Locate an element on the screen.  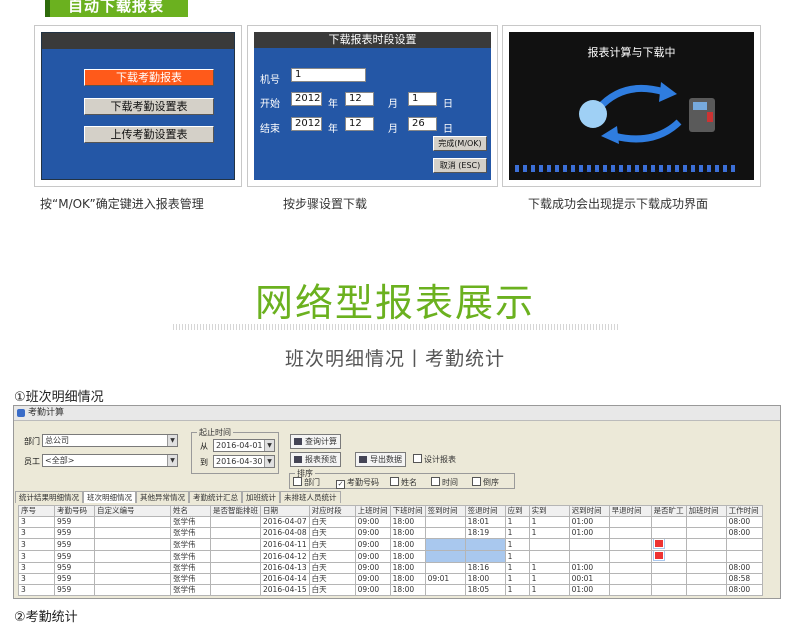
machine-field: 1 is located at coordinates (328, 75).